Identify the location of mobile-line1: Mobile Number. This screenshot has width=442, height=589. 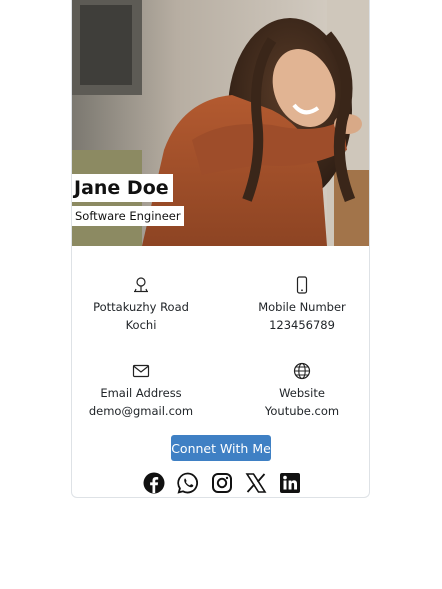
(302, 307).